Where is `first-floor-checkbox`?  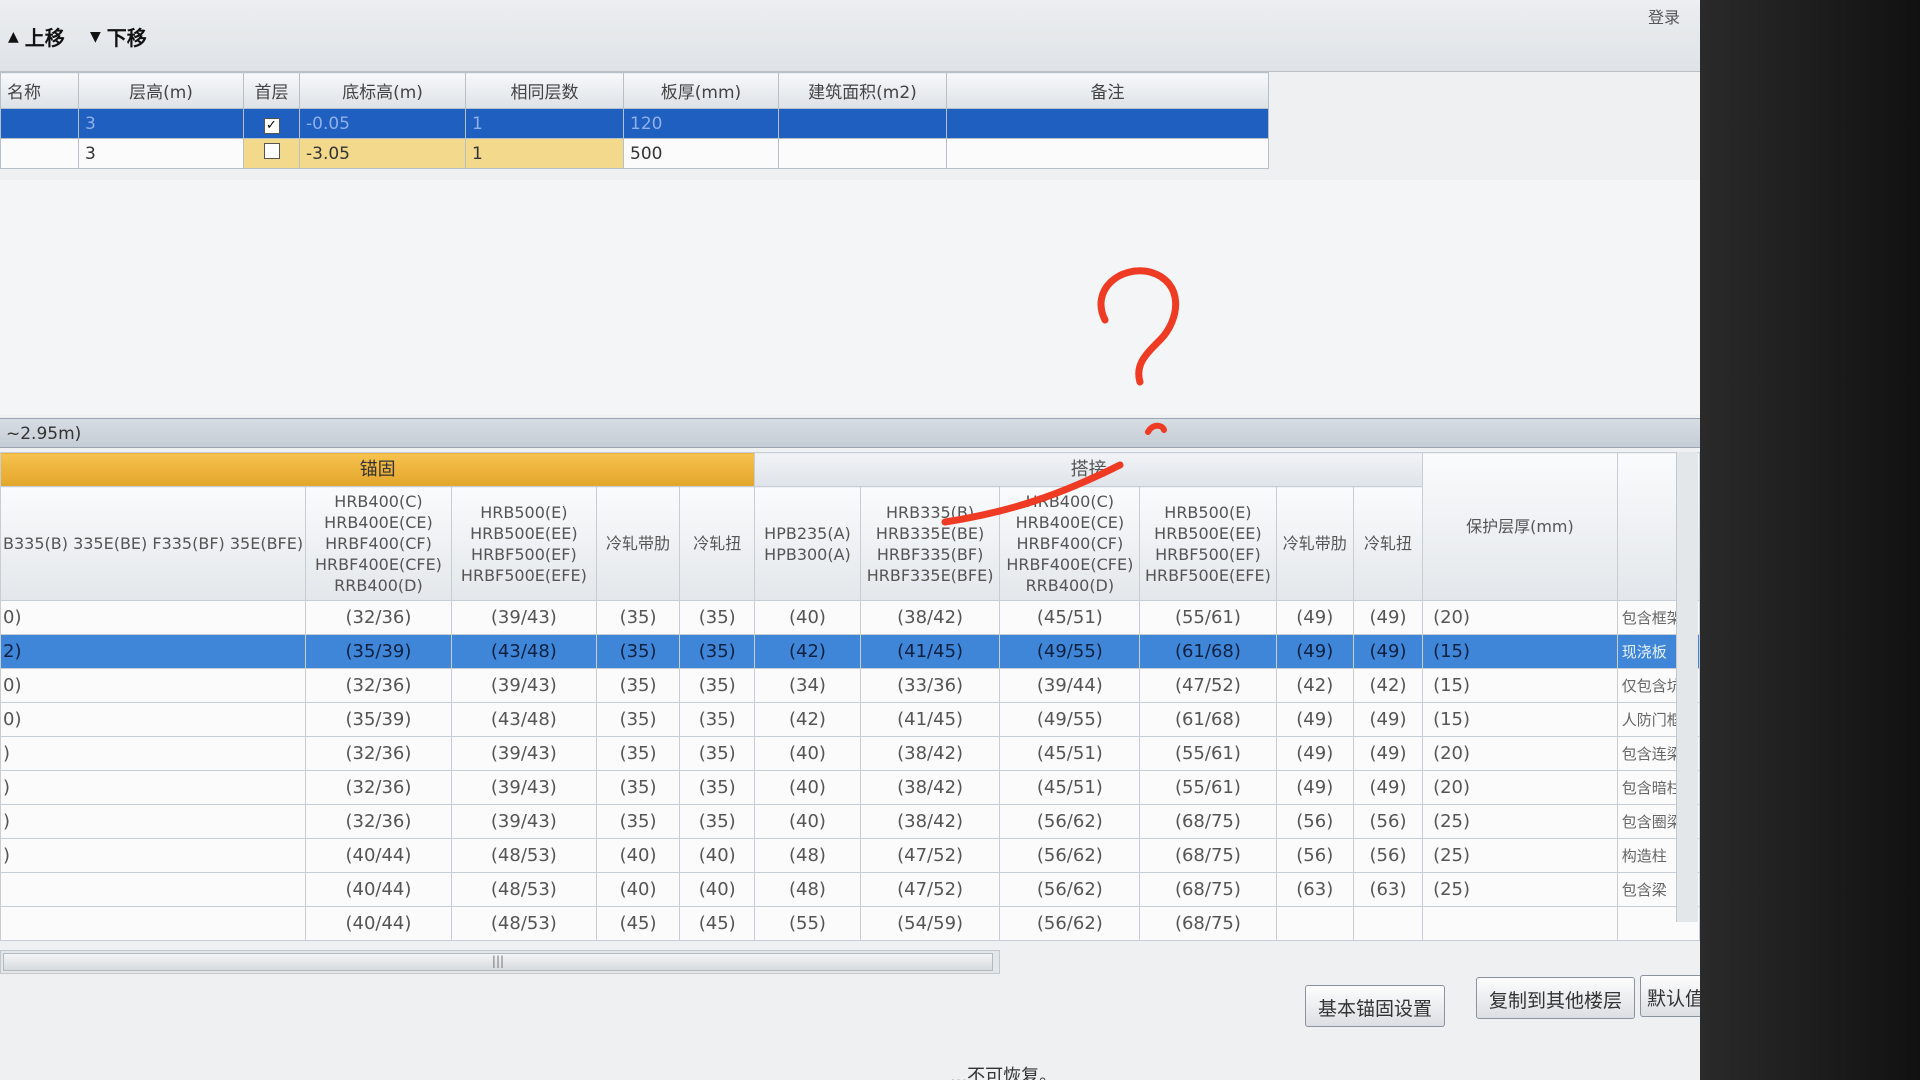
first-floor-checkbox is located at coordinates (271, 151).